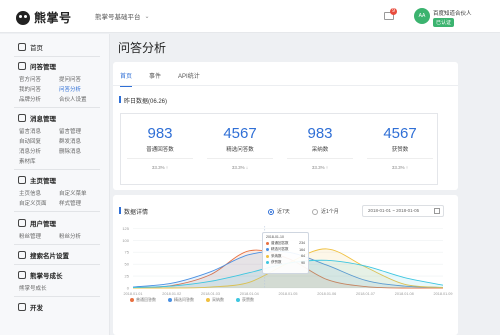 This screenshot has width=500, height=335. What do you see at coordinates (320, 150) in the screenshot?
I see `stat-label: 采纳数` at bounding box center [320, 150].